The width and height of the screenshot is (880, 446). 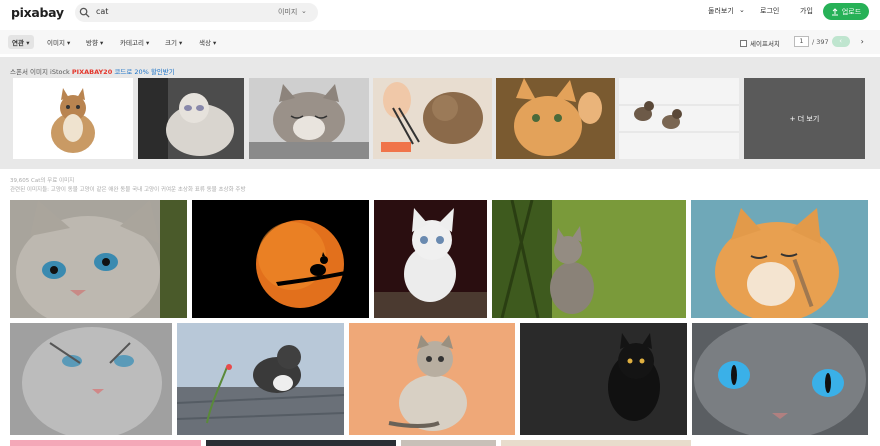 I want to click on page-input: 1, so click(x=801, y=41).